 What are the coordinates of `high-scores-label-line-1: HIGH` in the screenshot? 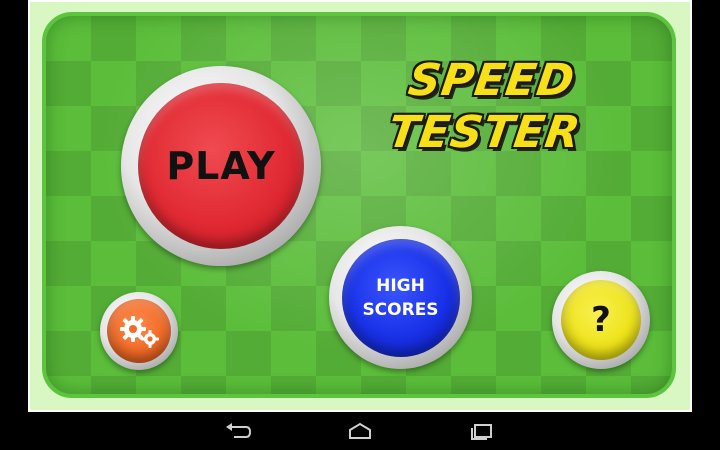 It's located at (400, 285).